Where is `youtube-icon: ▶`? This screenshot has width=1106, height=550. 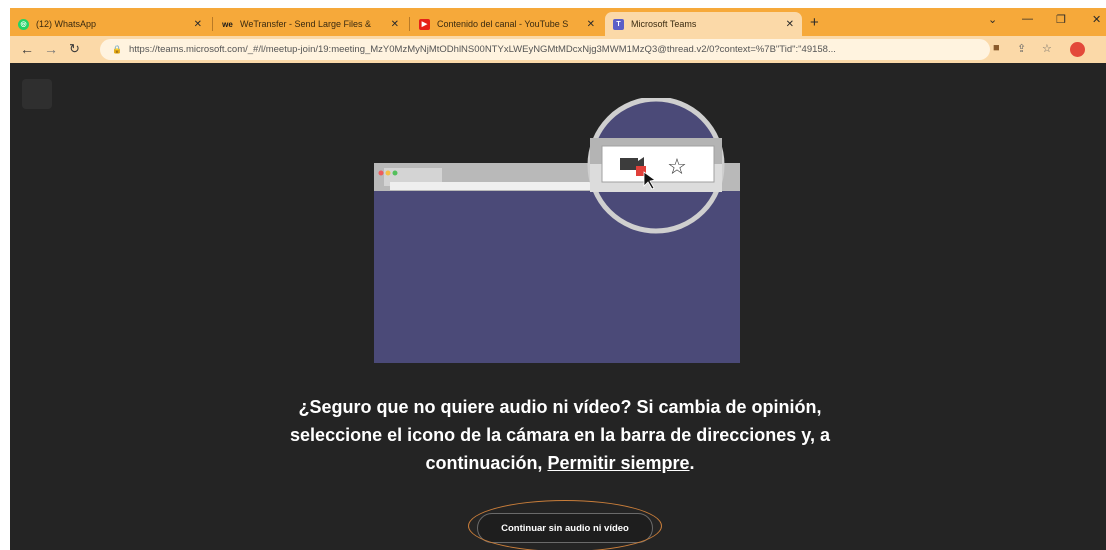 youtube-icon: ▶ is located at coordinates (424, 24).